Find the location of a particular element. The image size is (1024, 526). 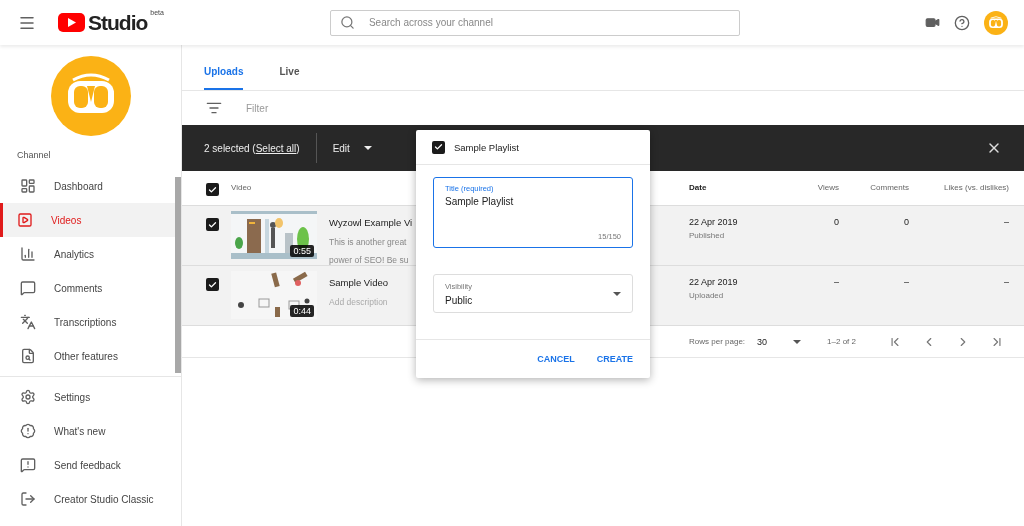

sidebar-item: Analytics is located at coordinates (87, 254).